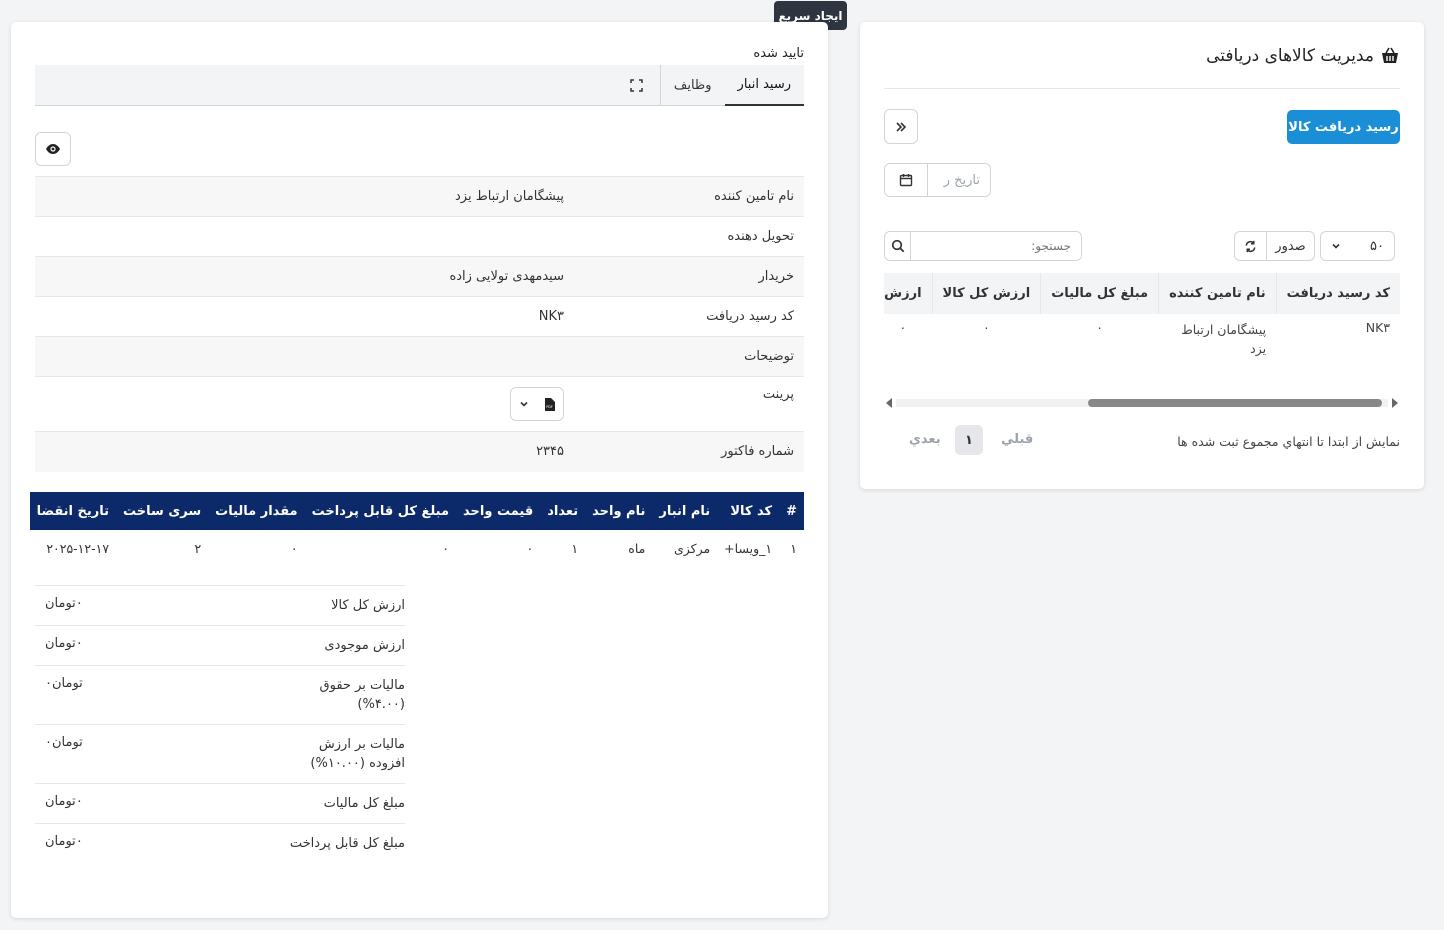  I want to click on pagination-prev: قبلي, so click(1017, 439).